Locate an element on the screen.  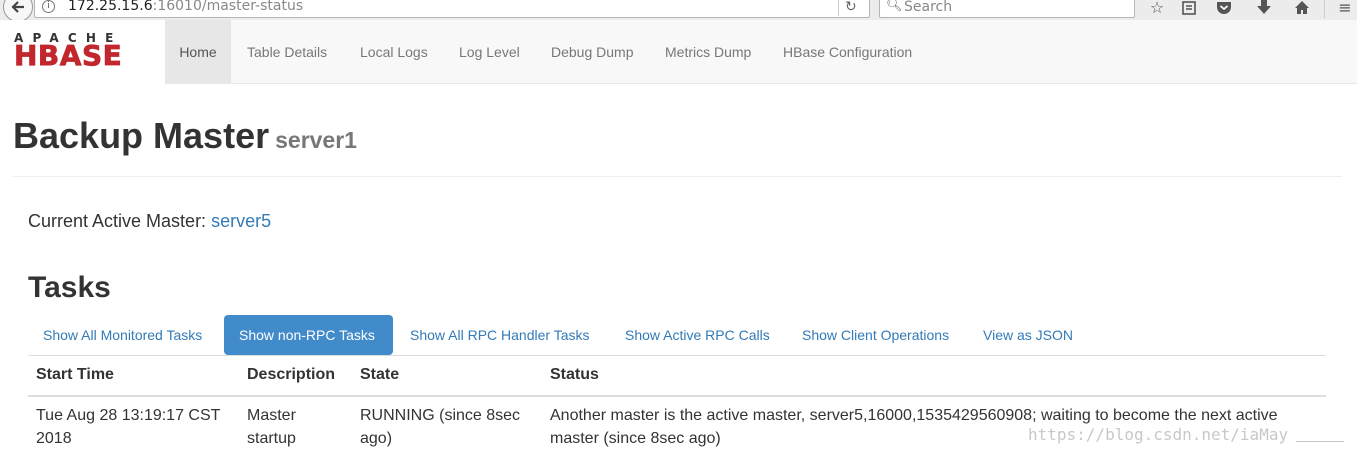
tab-view-as-json: View as JSON is located at coordinates (1028, 335).